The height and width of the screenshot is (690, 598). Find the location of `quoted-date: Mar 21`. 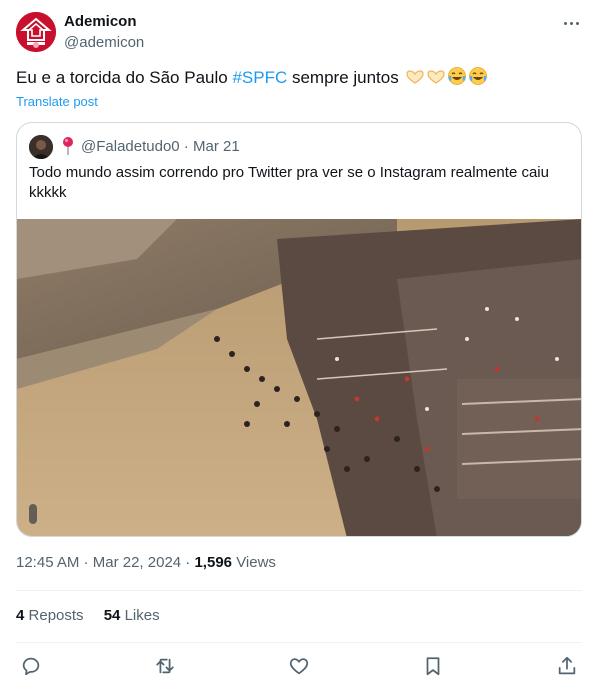

quoted-date: Mar 21 is located at coordinates (216, 146).